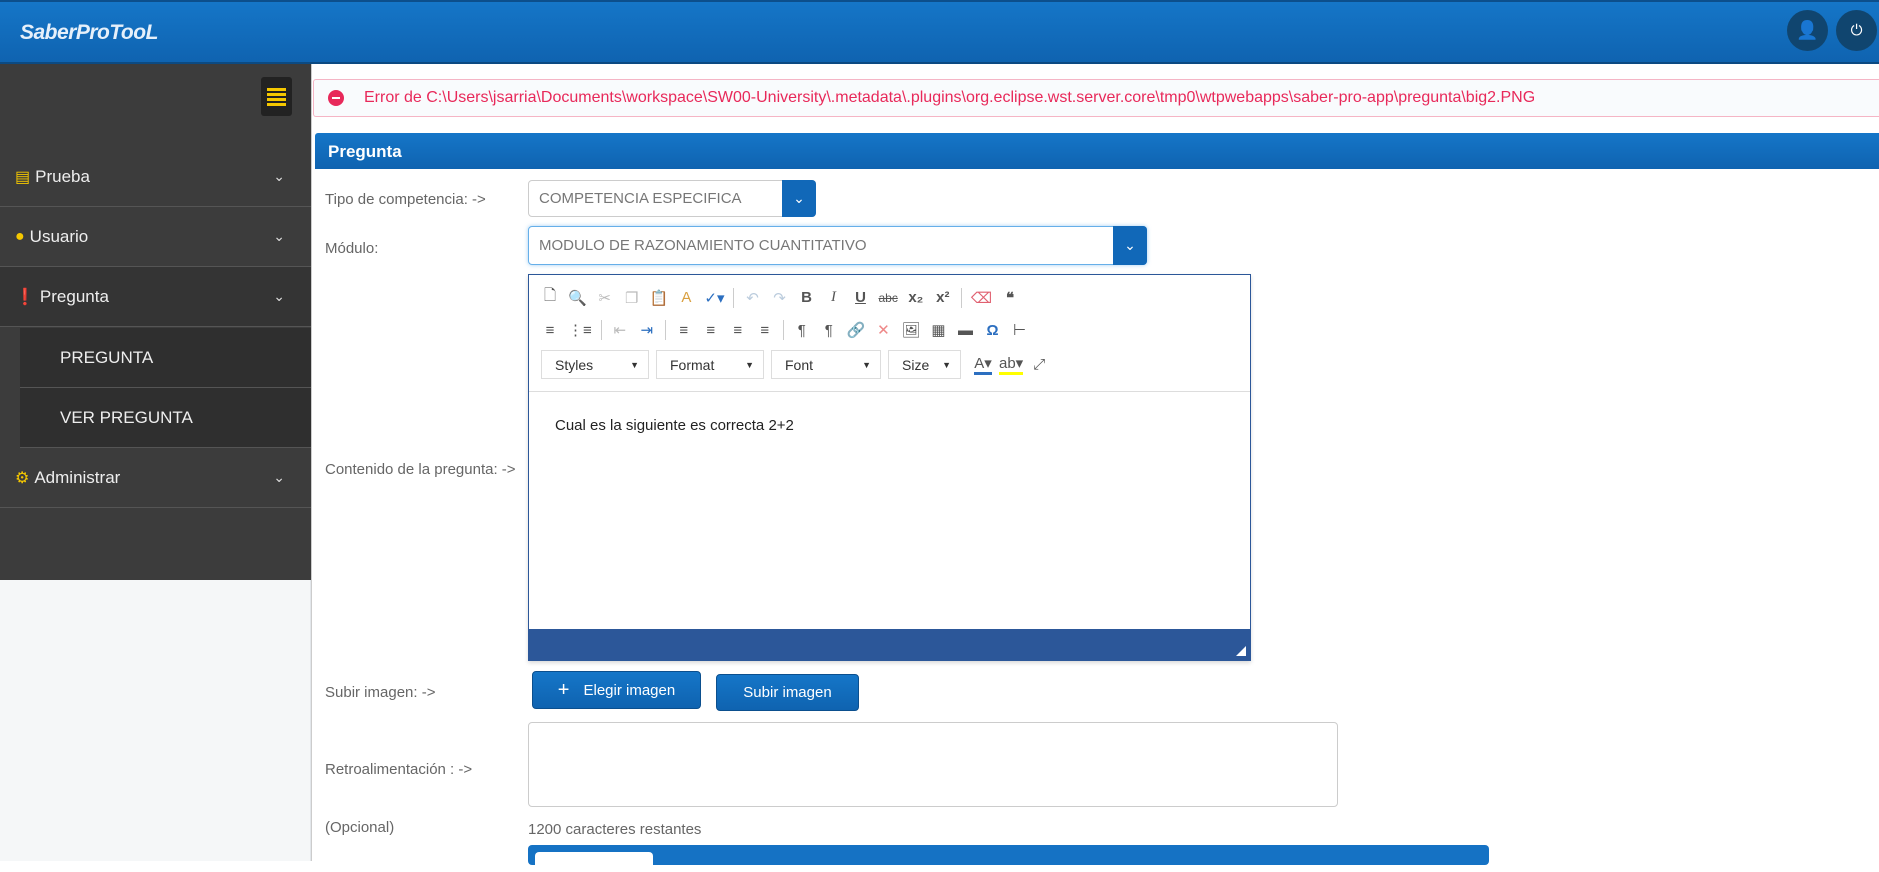 This screenshot has height=872, width=1879. Describe the element at coordinates (993, 330) in the screenshot. I see `special-char-icon: Ω` at that location.